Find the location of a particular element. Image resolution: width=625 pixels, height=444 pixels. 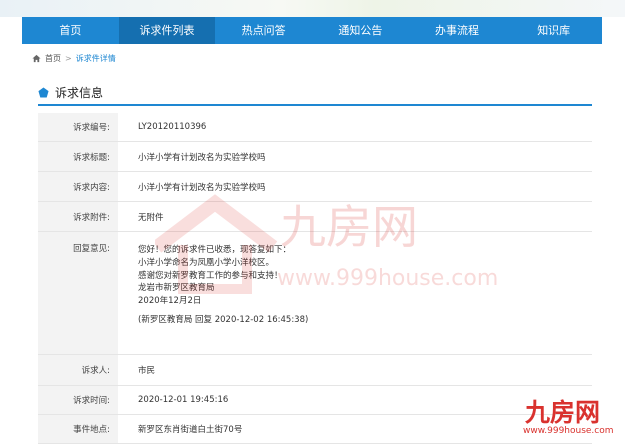

petition-subject-label: 诉求标题: is located at coordinates (78, 156).